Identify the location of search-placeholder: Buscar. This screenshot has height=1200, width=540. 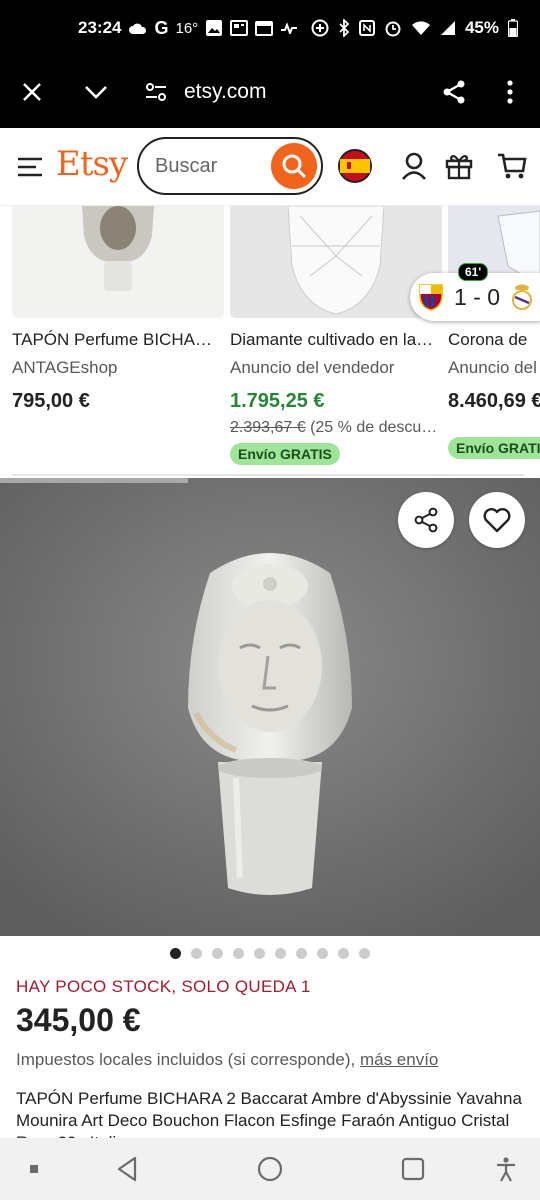
(186, 165).